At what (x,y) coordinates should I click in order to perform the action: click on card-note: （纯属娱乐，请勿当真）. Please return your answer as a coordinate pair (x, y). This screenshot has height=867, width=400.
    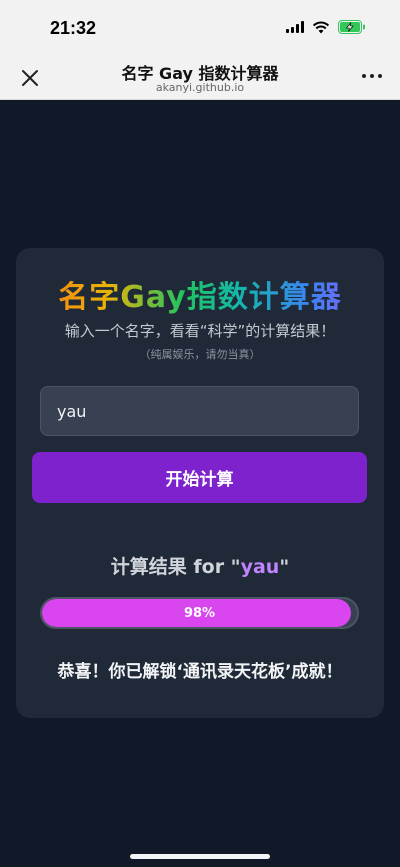
    Looking at the image, I should click on (200, 354).